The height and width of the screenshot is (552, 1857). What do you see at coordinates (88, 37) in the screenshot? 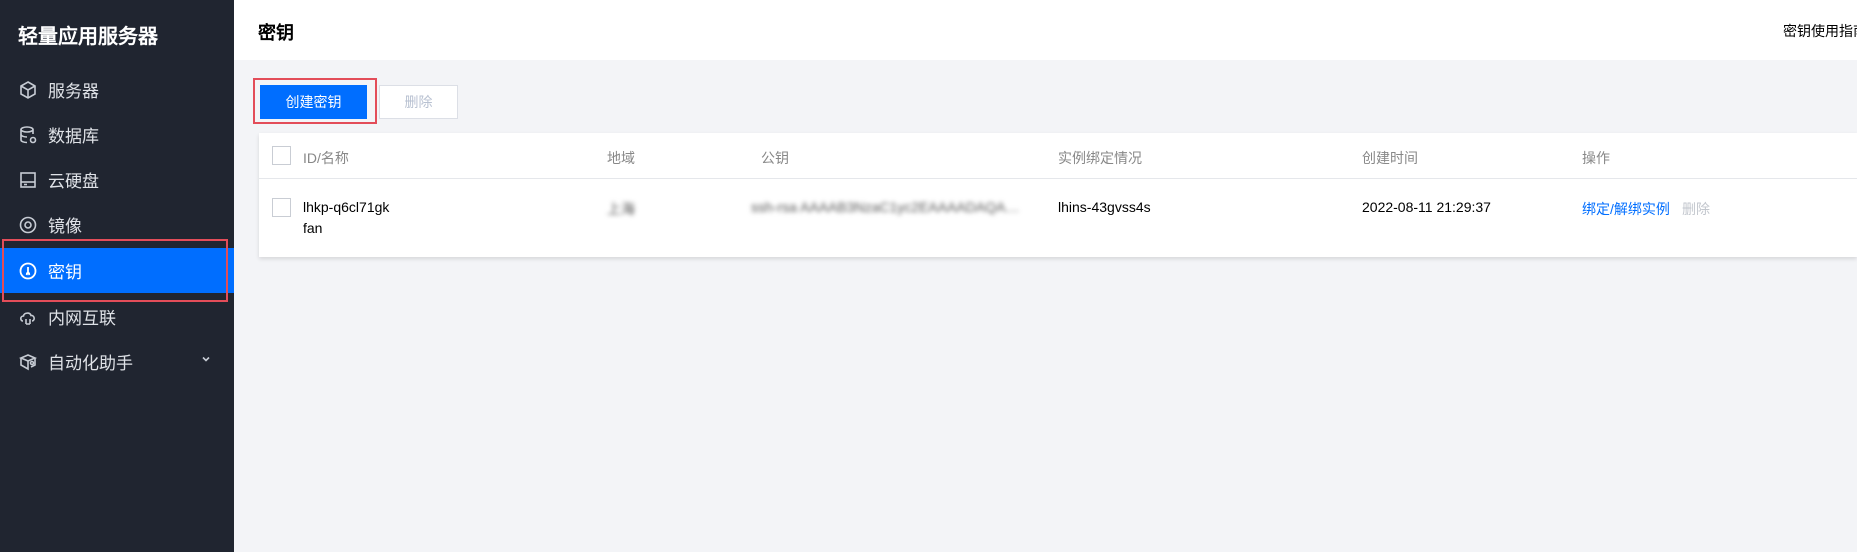
I see `sidebar-title: 轻量应用服务器` at bounding box center [88, 37].